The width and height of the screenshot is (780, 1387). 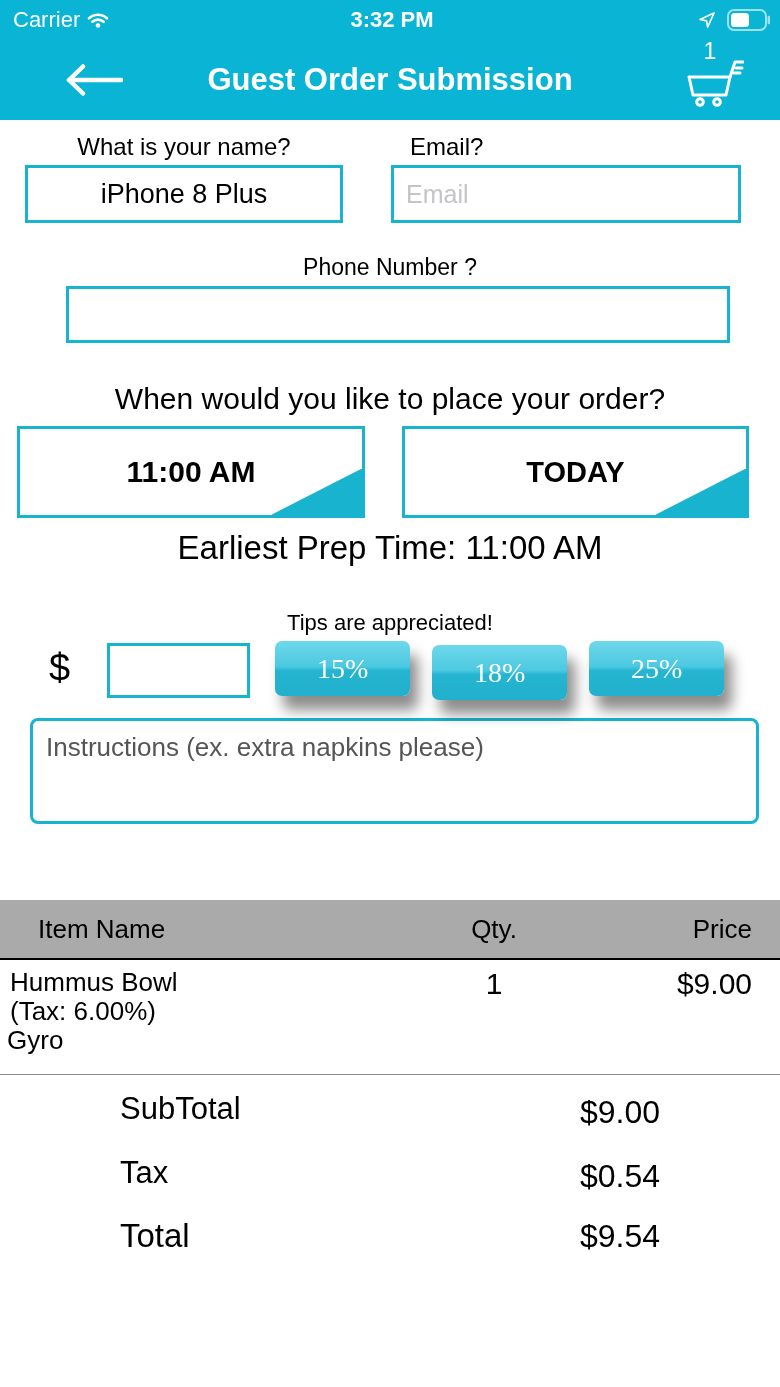 I want to click on item-modifier: Gyro, so click(x=35, y=1040).